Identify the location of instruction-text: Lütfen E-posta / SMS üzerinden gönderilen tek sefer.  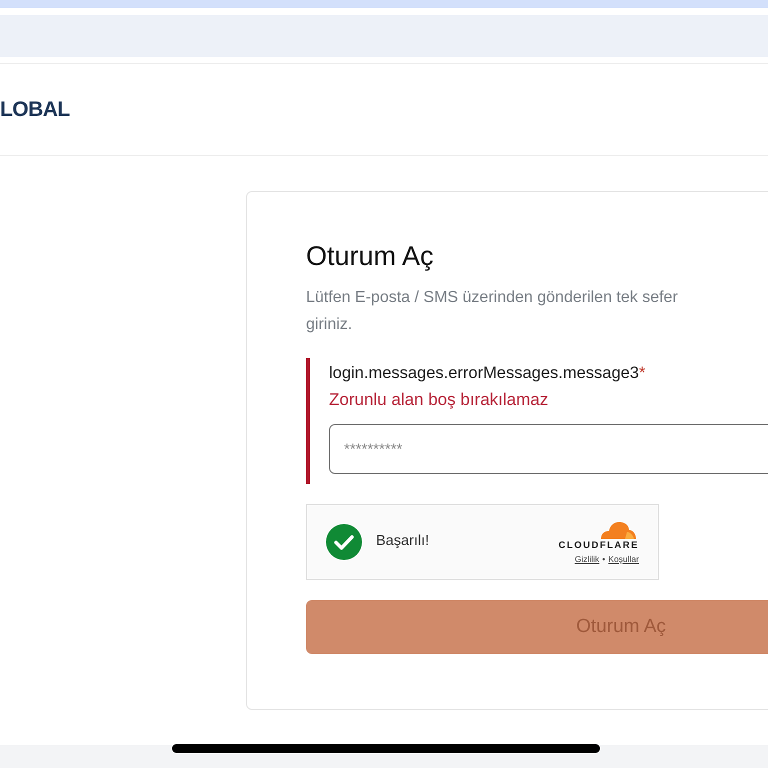
(492, 298).